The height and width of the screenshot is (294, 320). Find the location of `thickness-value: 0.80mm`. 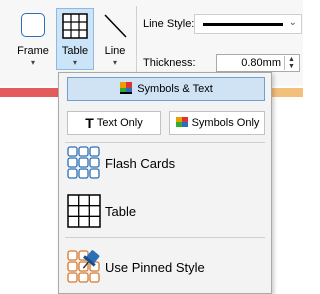

thickness-value: 0.80mm is located at coordinates (261, 63).